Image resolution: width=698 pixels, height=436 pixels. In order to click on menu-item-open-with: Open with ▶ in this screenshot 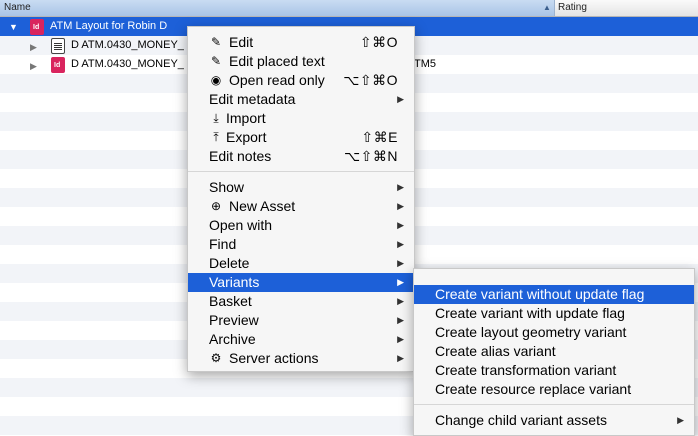, I will do `click(301, 225)`.